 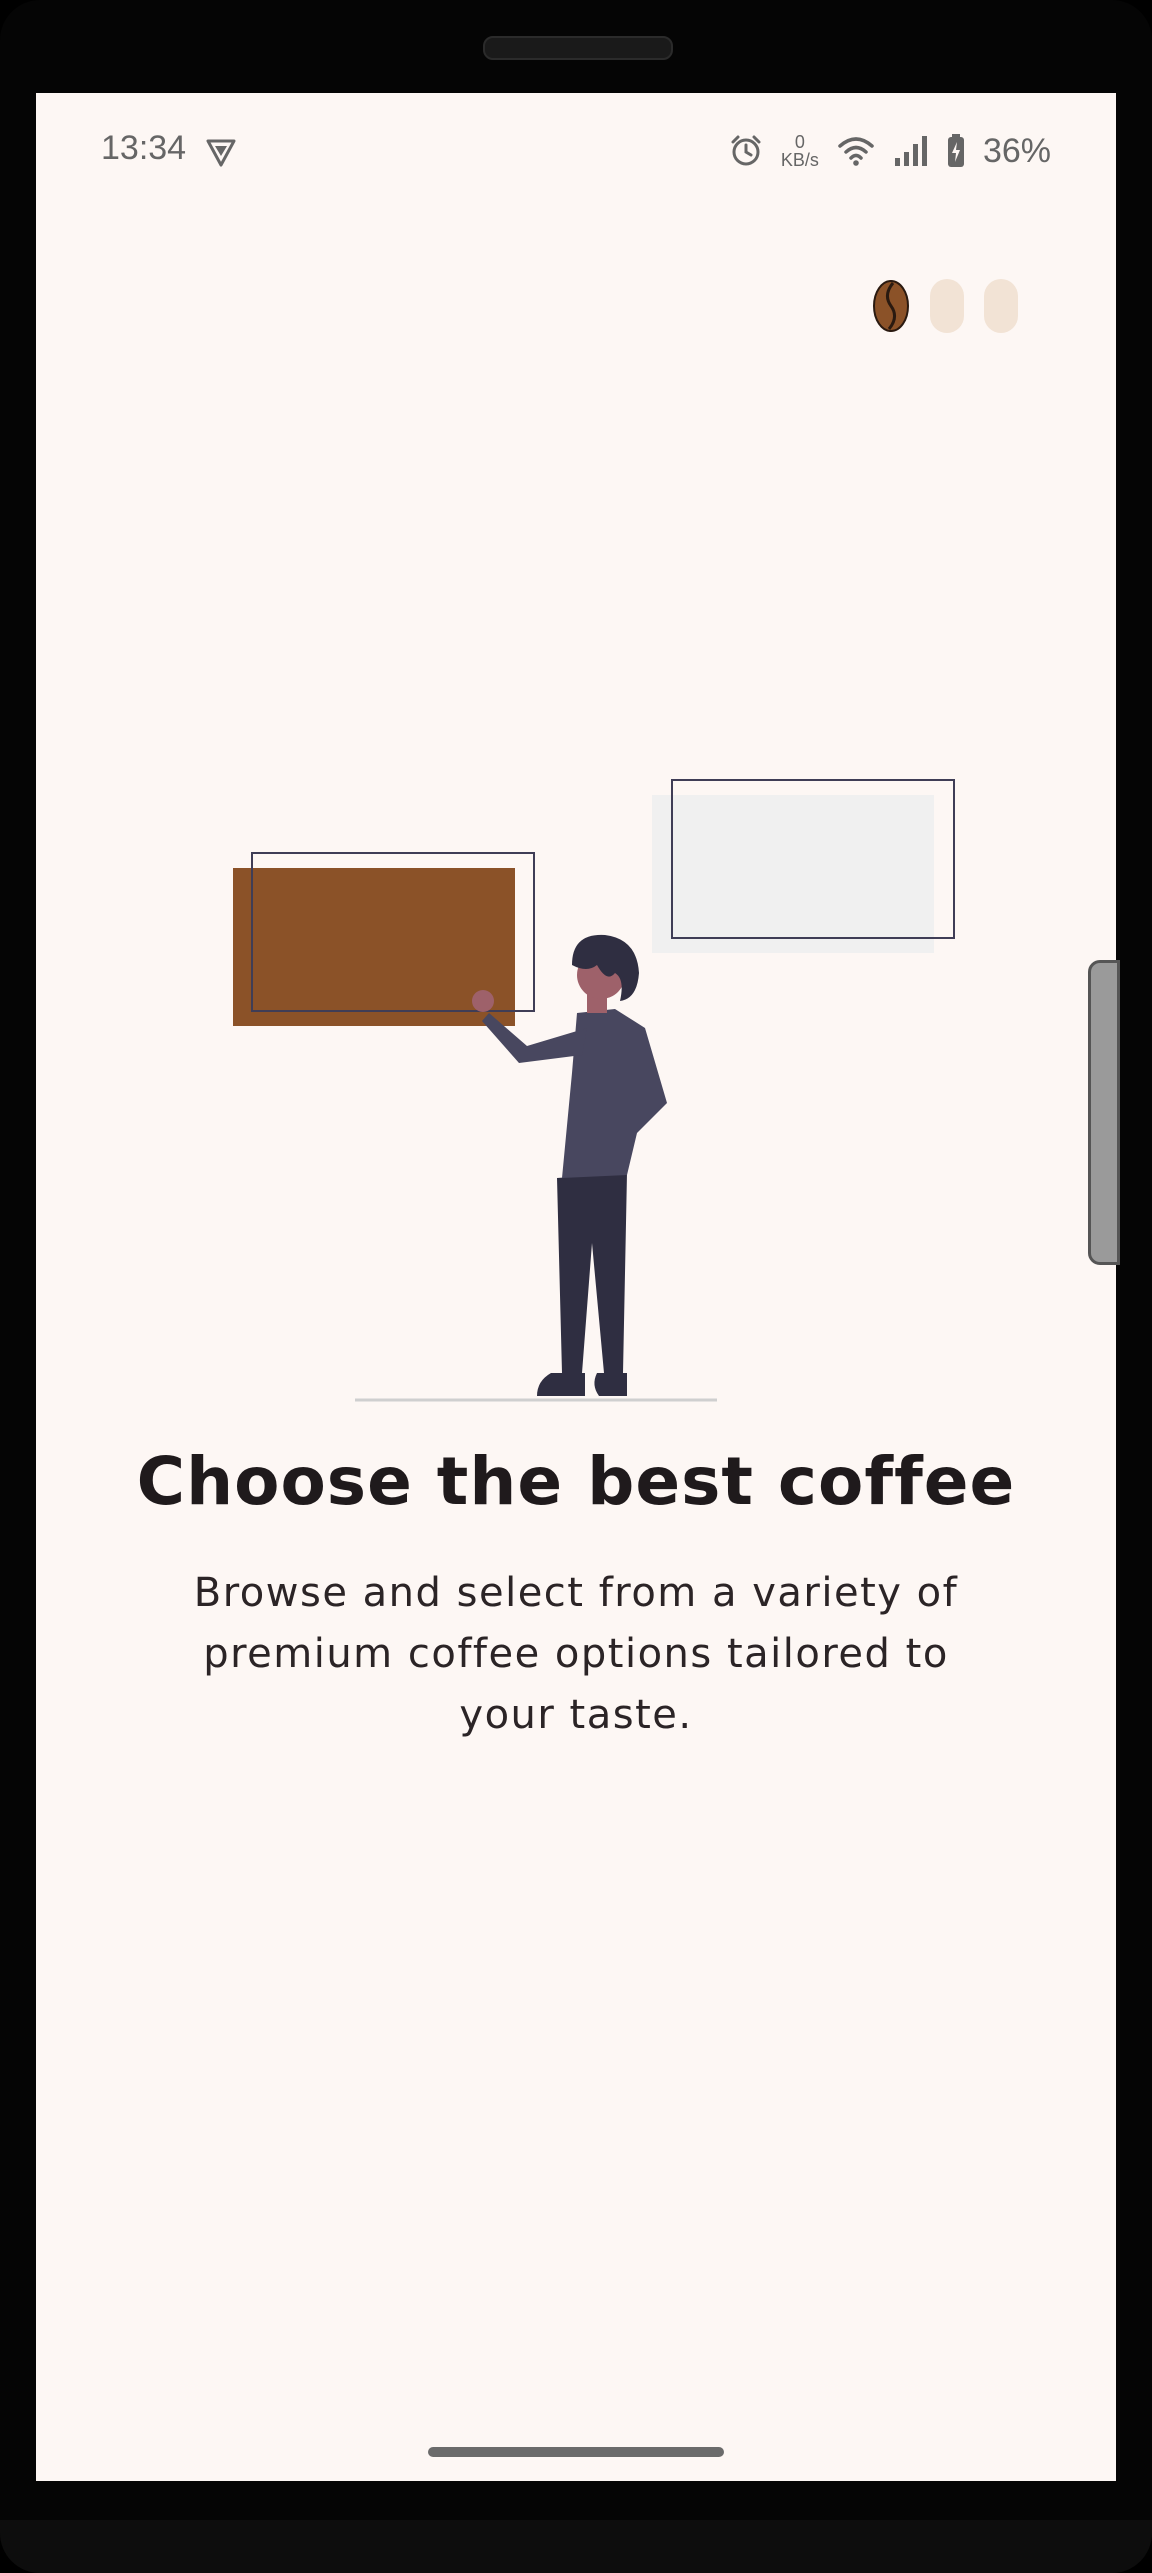 What do you see at coordinates (746, 150) in the screenshot?
I see `alarm-icon` at bounding box center [746, 150].